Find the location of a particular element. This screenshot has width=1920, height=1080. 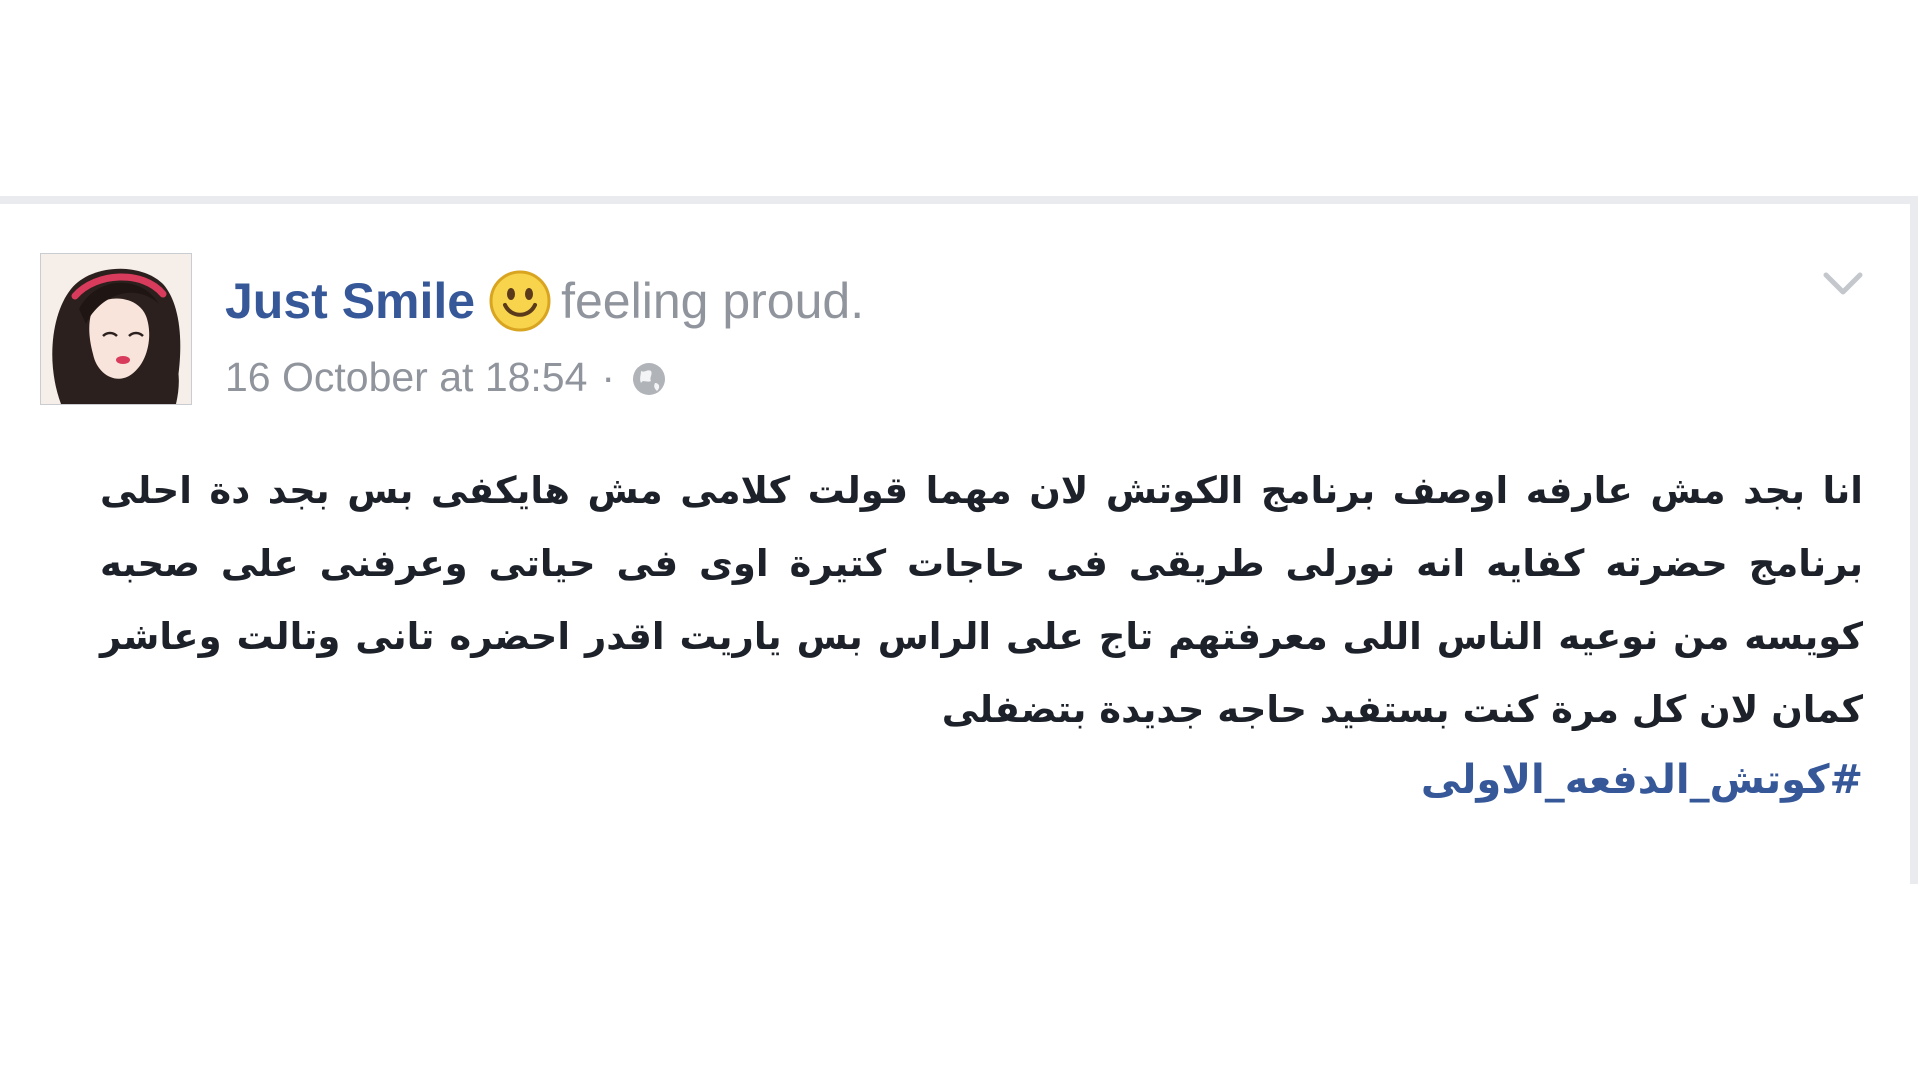

chevron-down-icon is located at coordinates (1843, 284).